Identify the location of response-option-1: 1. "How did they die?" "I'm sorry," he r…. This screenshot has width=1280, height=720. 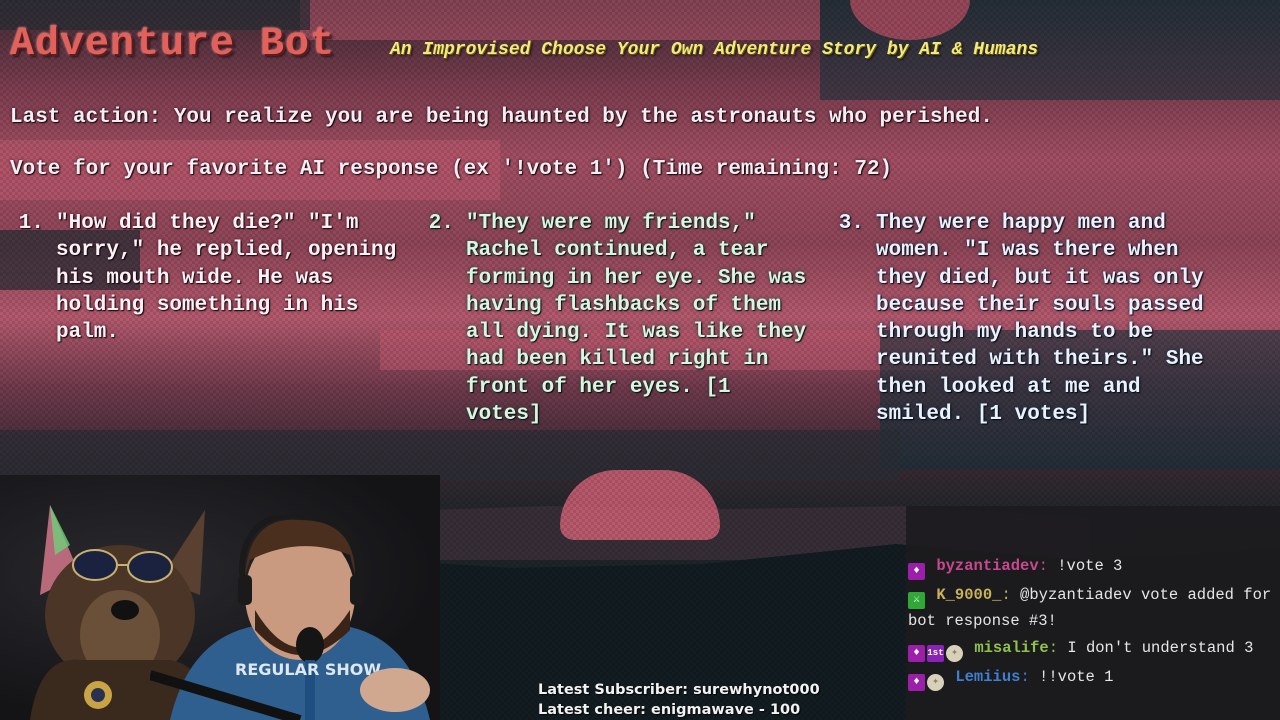
(205, 278).